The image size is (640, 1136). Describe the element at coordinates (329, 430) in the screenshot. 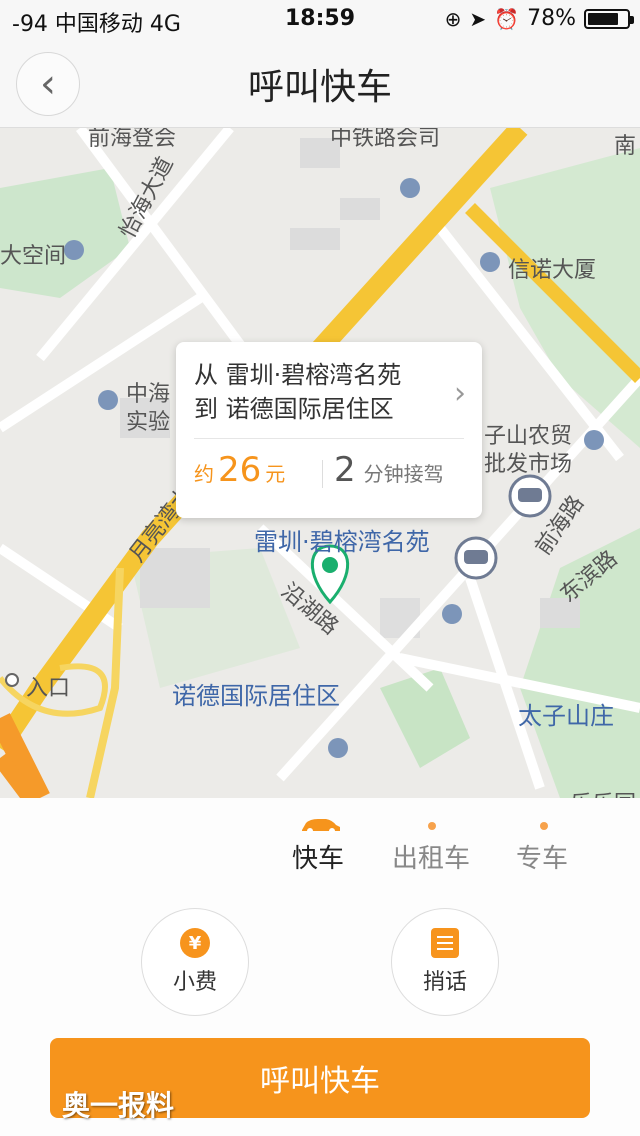

I see `route-info-card: 从 雷圳·碧榕湾名苑 到 诺德国际居住区 › 约 26 元 2 分钟接驾` at that location.